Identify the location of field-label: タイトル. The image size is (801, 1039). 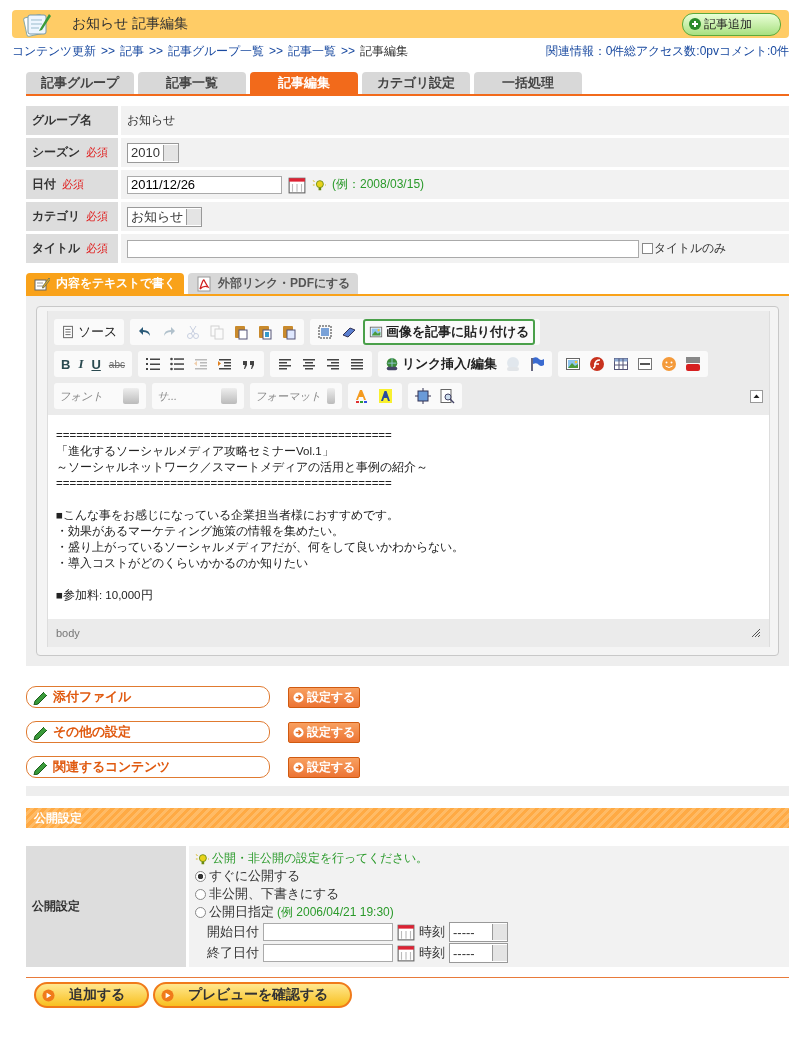
(56, 248).